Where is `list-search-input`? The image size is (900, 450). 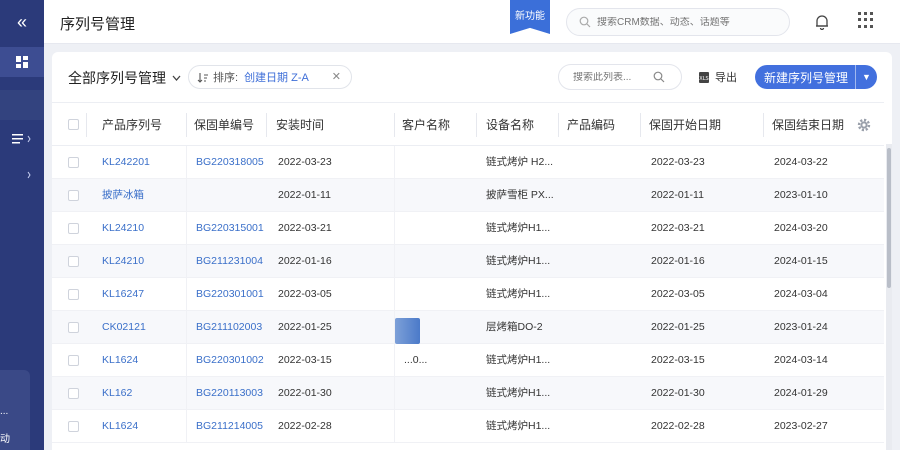 list-search-input is located at coordinates (613, 77).